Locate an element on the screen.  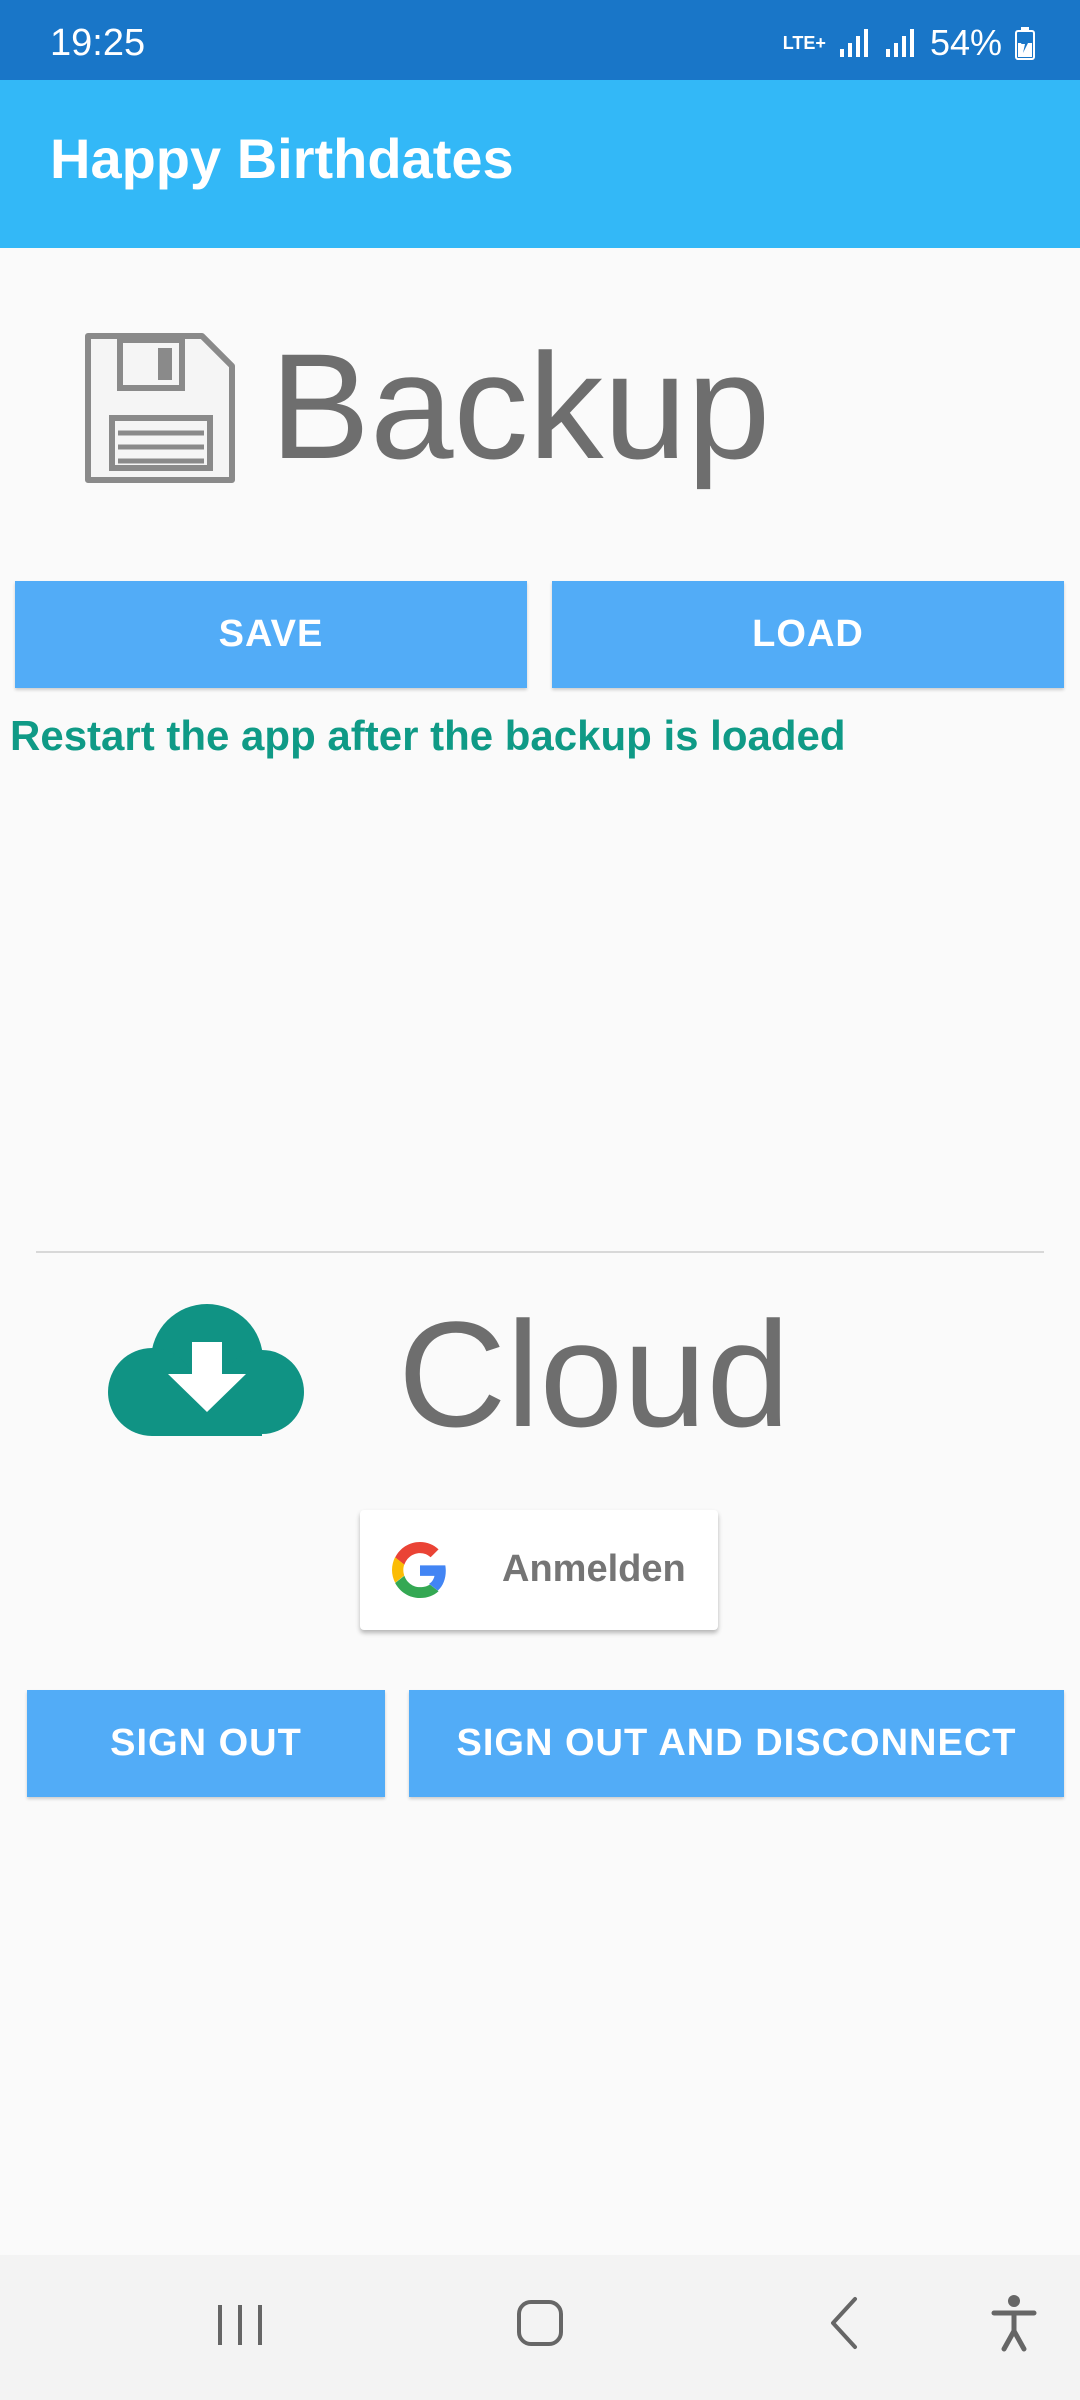
google-g-icon is located at coordinates (419, 1570).